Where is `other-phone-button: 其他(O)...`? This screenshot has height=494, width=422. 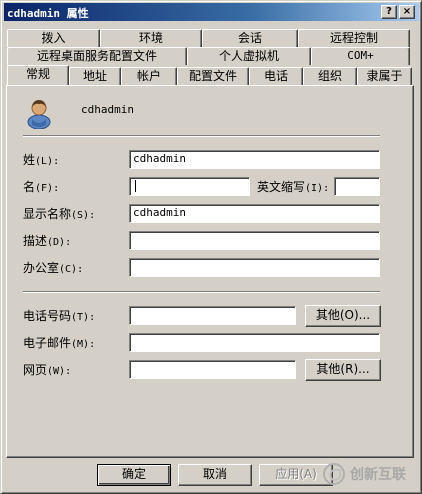
other-phone-button: 其他(O)... is located at coordinates (343, 316).